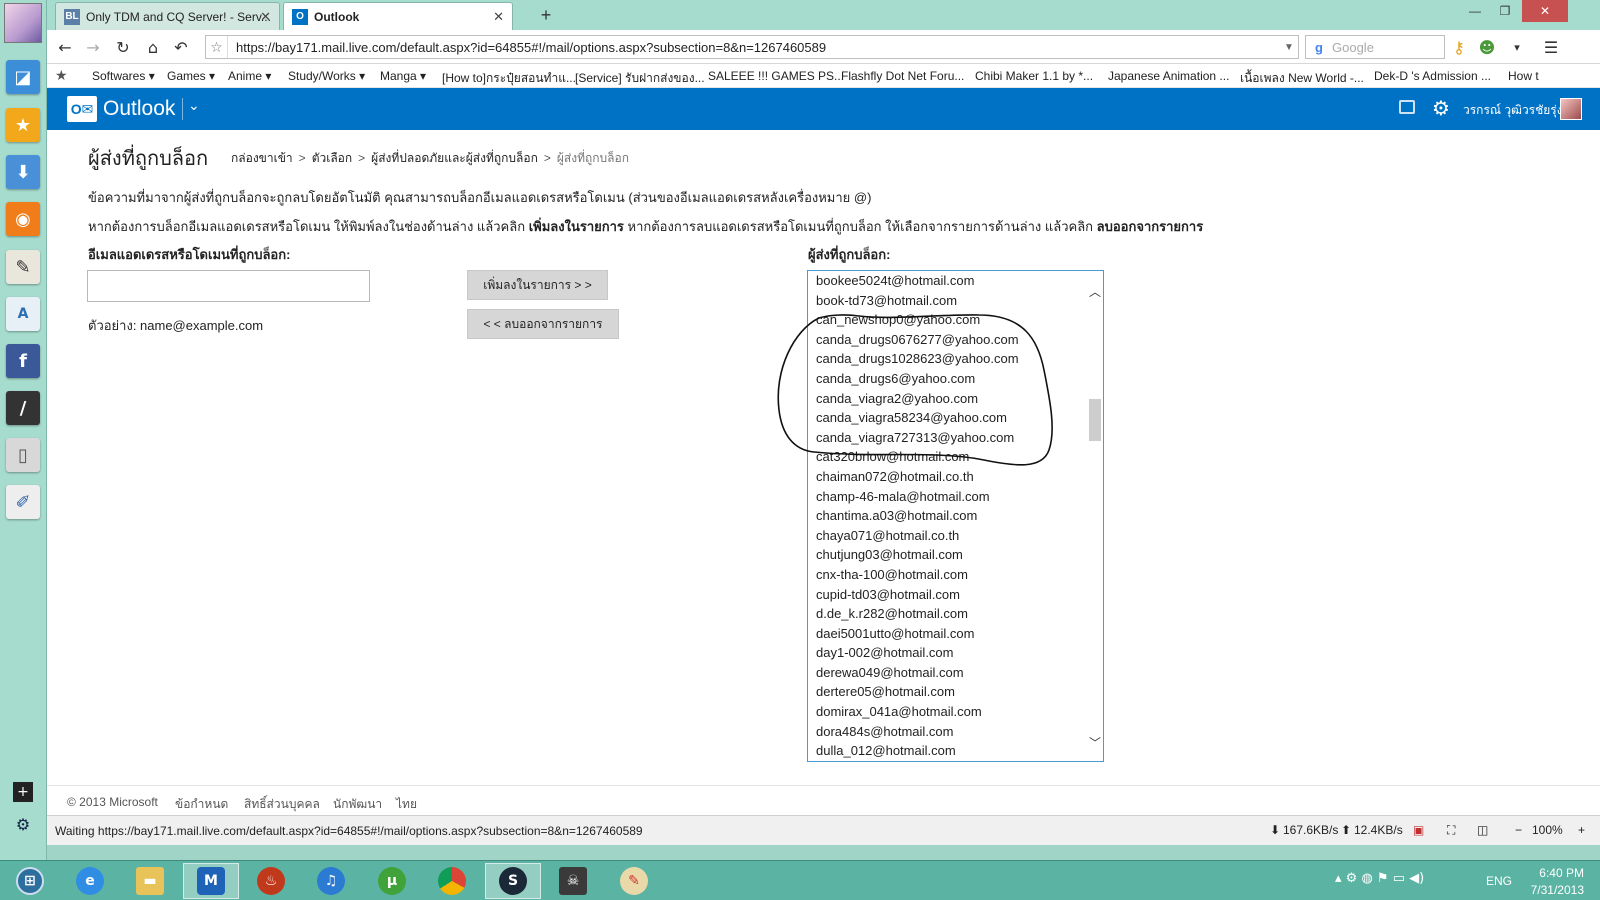  Describe the element at coordinates (948, 732) in the screenshot. I see `blocked-sender-item: dora484s@hotmail.com` at that location.